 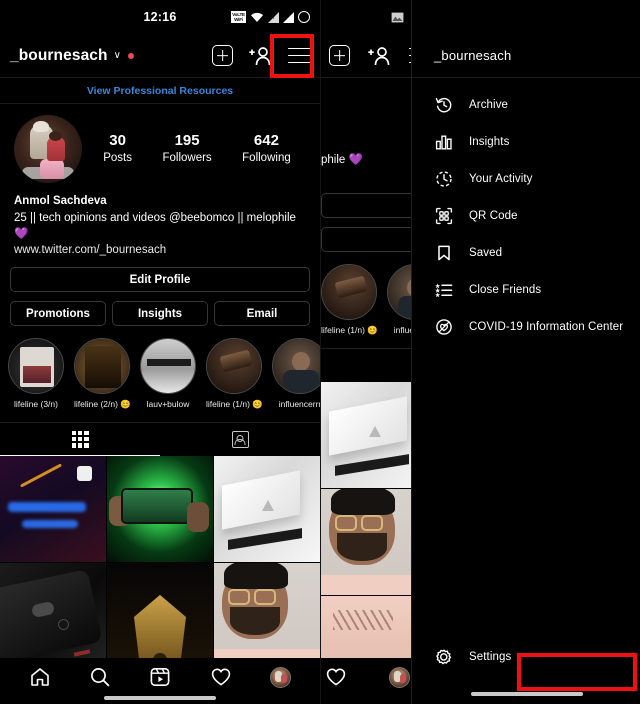 I want to click on highlight-label: lifeline (2/n) 😊, so click(x=102, y=404).